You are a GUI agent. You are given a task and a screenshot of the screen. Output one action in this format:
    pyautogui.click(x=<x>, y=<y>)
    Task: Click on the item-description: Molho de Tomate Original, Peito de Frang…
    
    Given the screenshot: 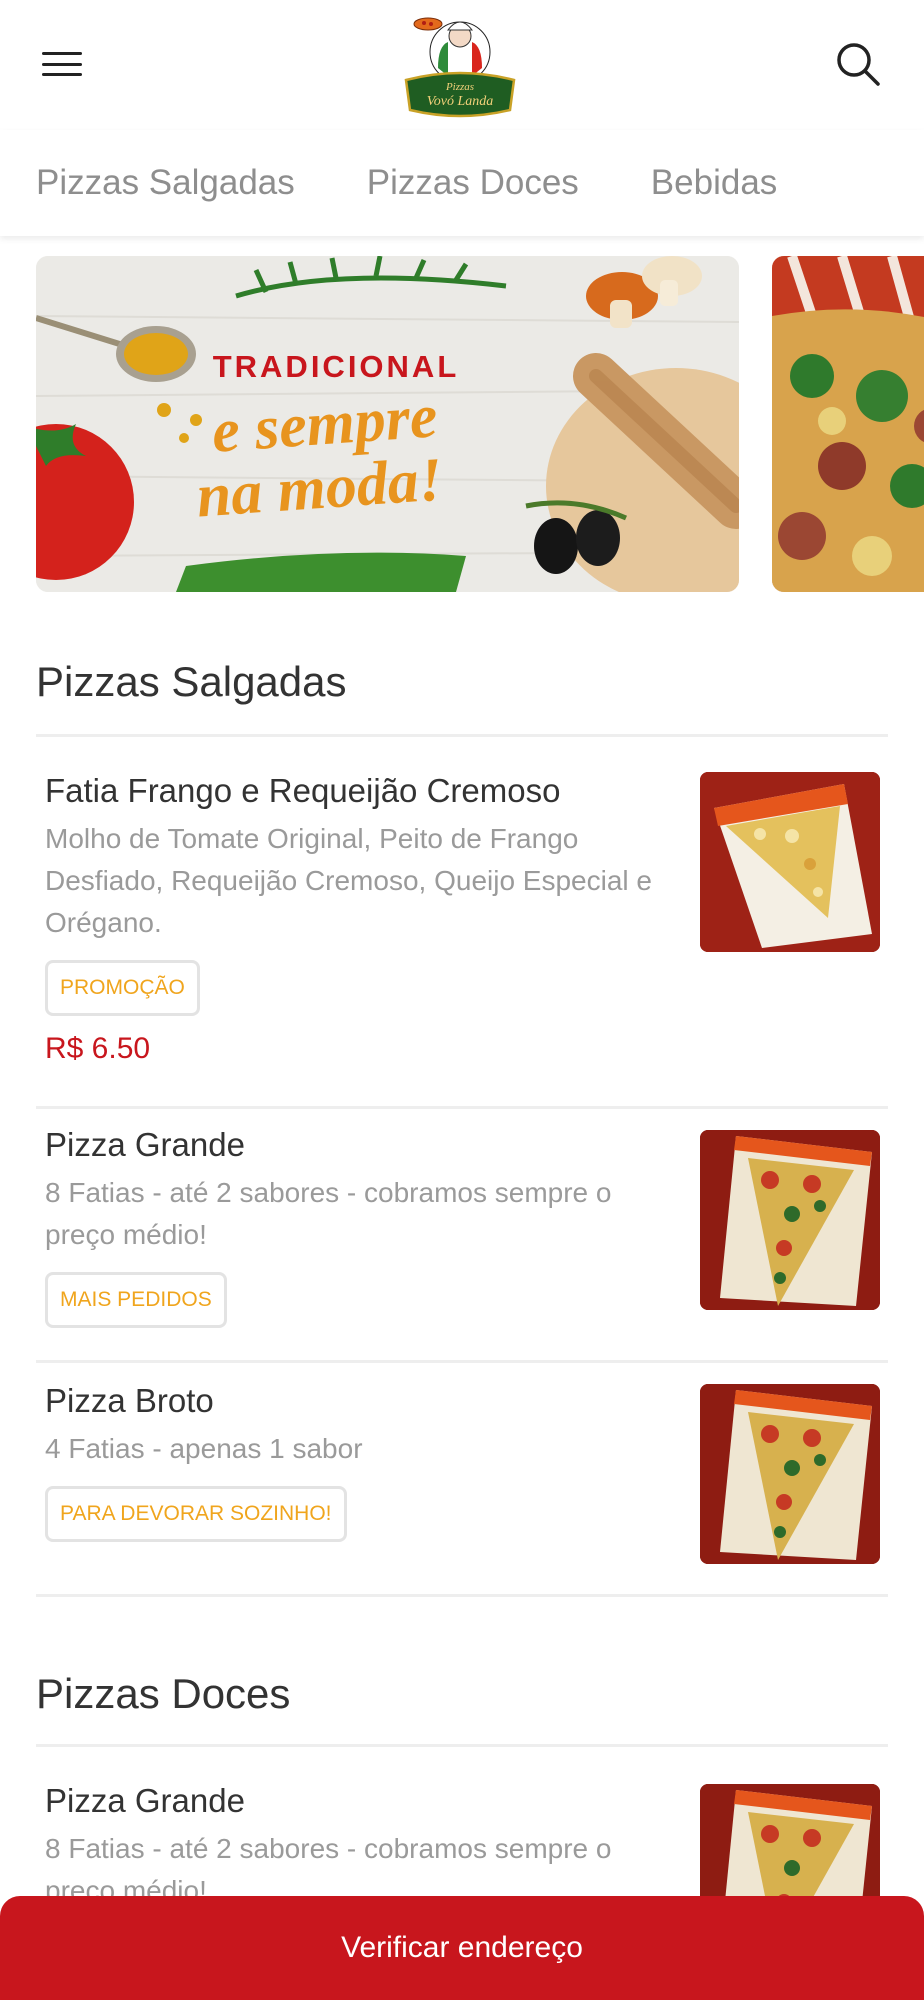 What is the action you would take?
    pyautogui.click(x=348, y=880)
    